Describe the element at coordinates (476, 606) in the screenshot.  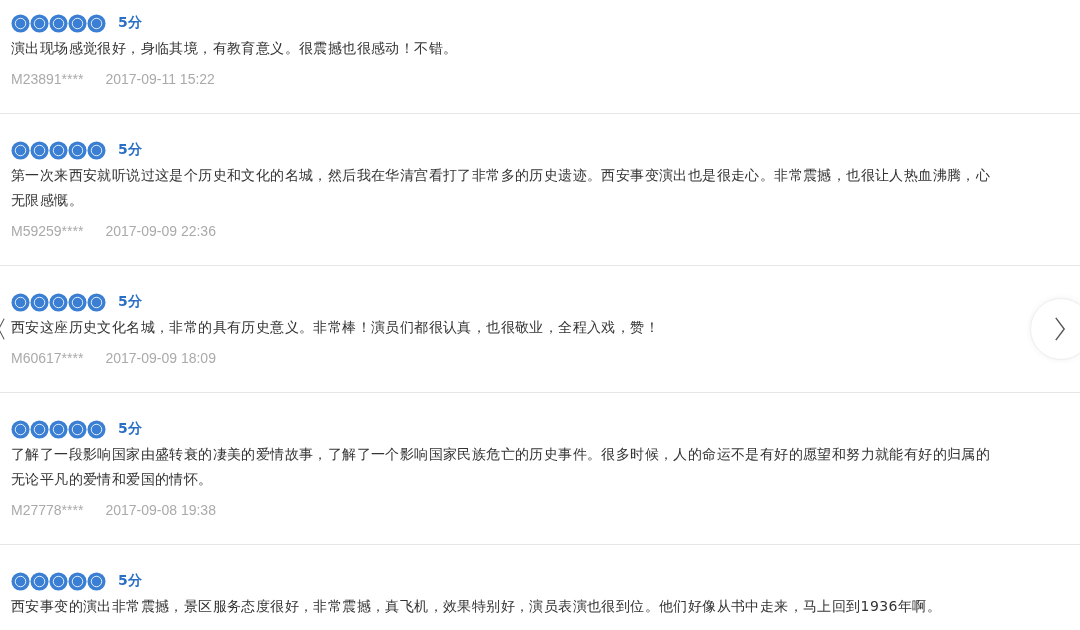
I see `review-text: 西安事变的演出非常震撼，景区服务态度很好，非常震撼，真飞机，效果特别好，演员表演也很到位。他们好像从书中走来，马上回到1936年啊。` at that location.